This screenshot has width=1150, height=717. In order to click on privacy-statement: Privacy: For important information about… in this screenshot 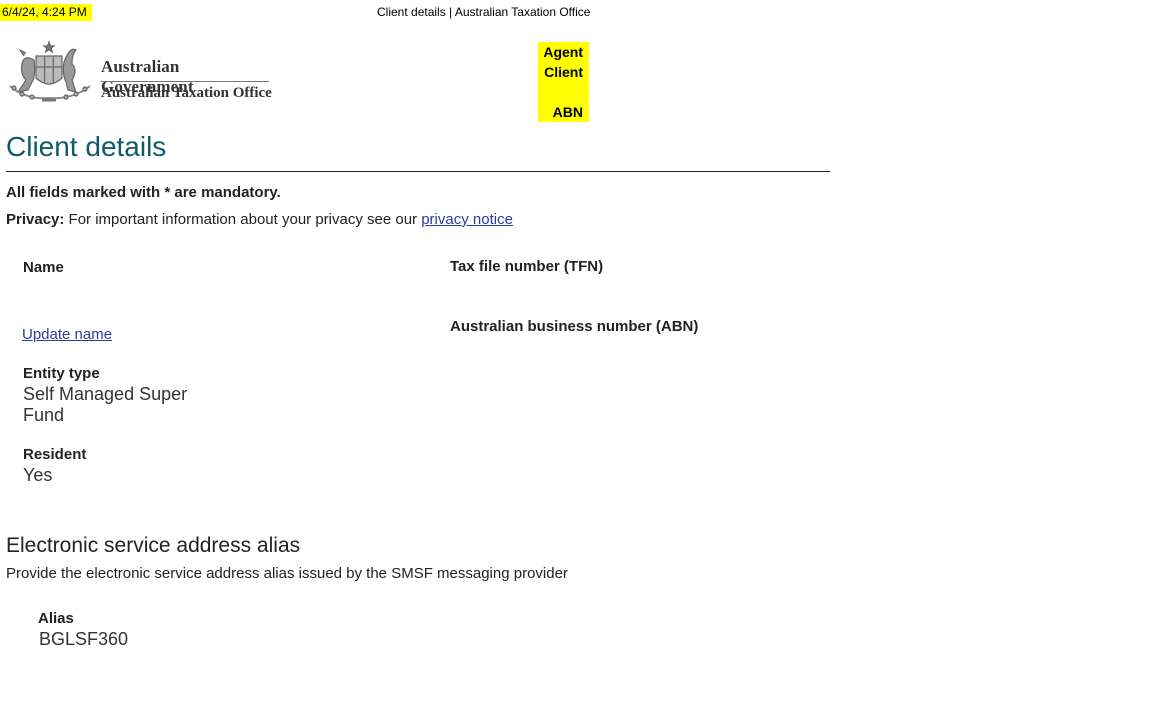, I will do `click(259, 219)`.